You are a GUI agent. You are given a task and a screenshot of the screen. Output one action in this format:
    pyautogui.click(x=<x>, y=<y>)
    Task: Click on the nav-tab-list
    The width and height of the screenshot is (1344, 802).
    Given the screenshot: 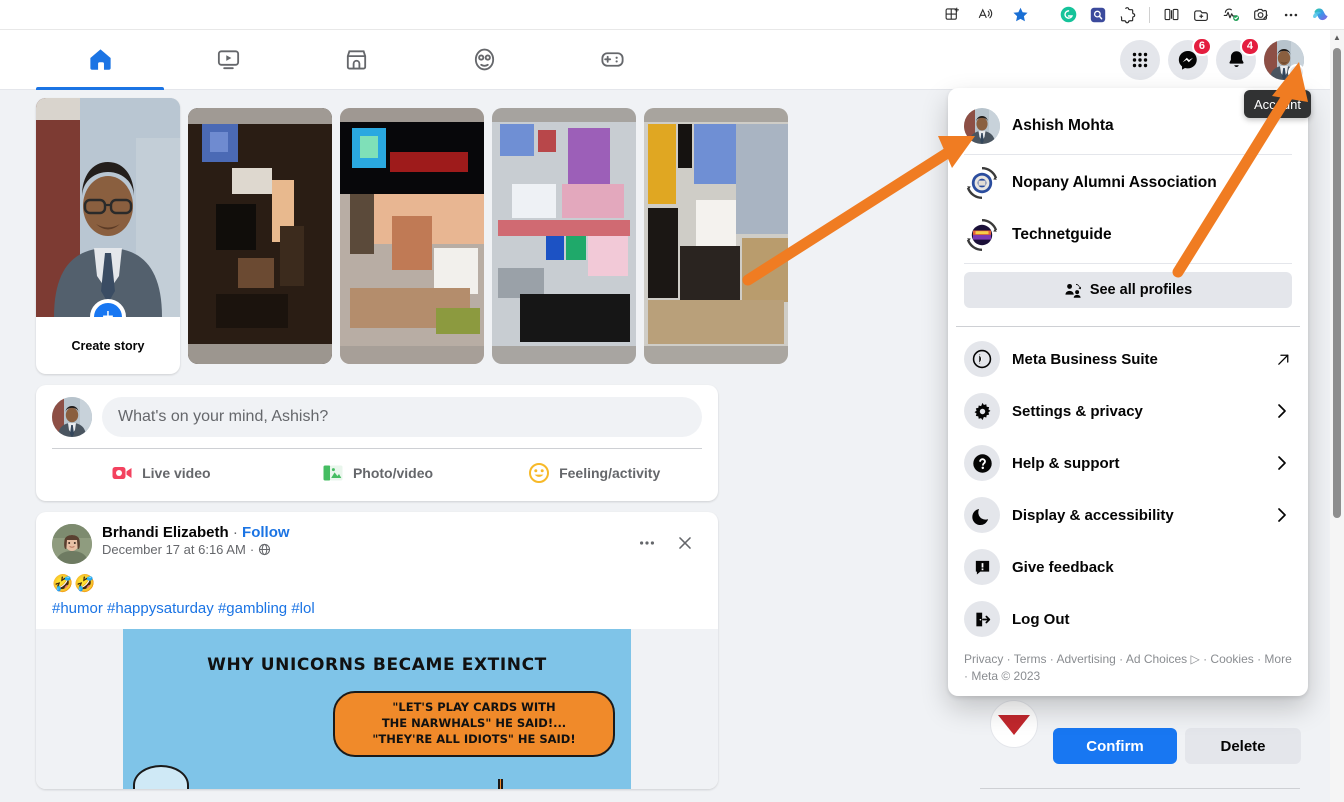 What is the action you would take?
    pyautogui.click(x=356, y=60)
    